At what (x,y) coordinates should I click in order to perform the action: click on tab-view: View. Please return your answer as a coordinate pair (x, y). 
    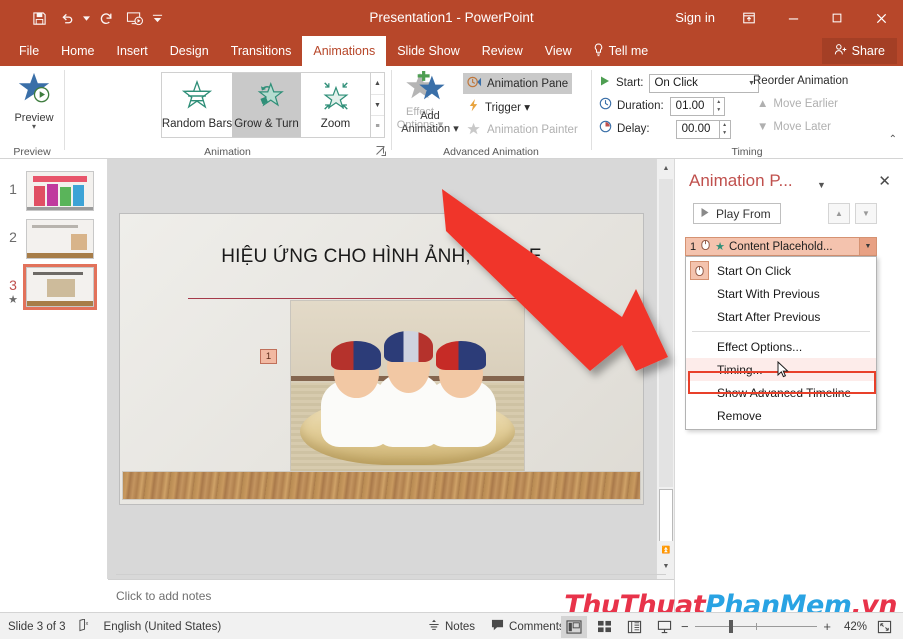
    Looking at the image, I should click on (558, 51).